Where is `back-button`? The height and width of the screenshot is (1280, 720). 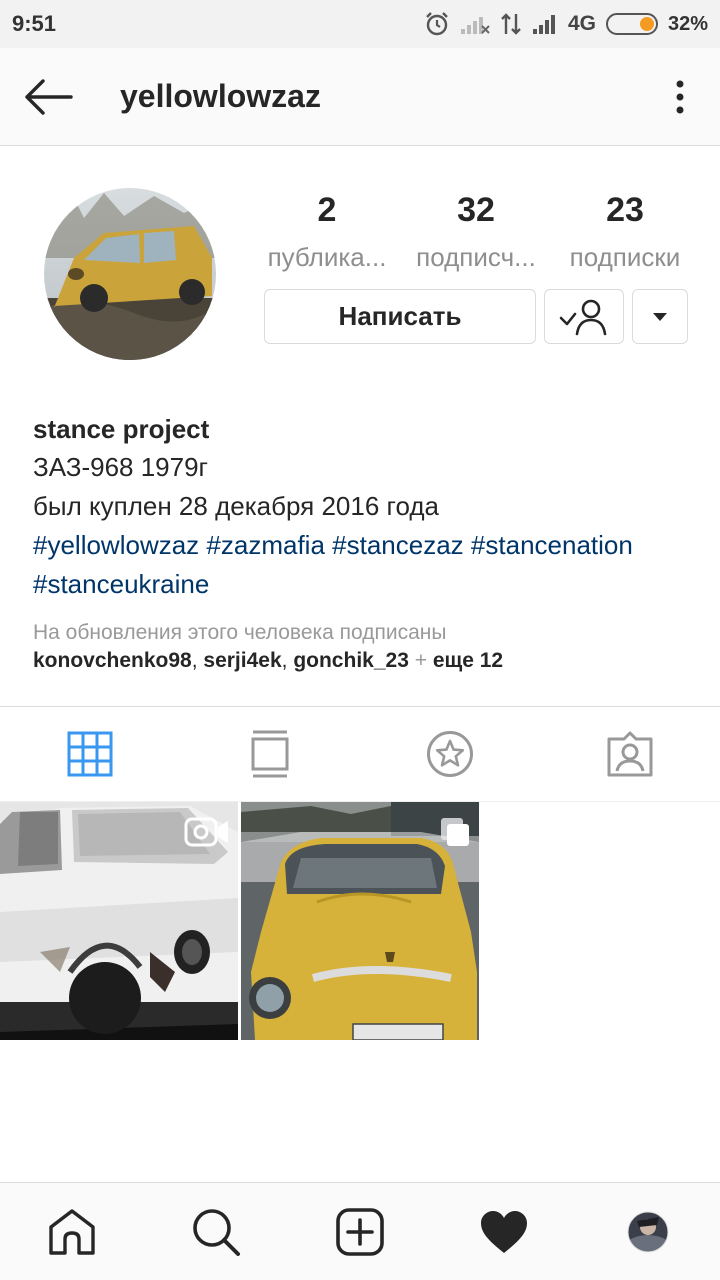
back-button is located at coordinates (48, 97).